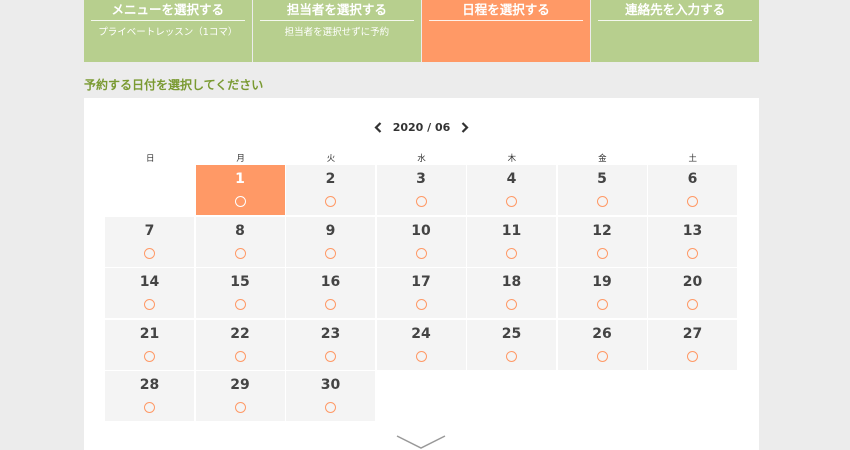 This screenshot has width=850, height=450. I want to click on calendar-day-28: 28, so click(149, 396).